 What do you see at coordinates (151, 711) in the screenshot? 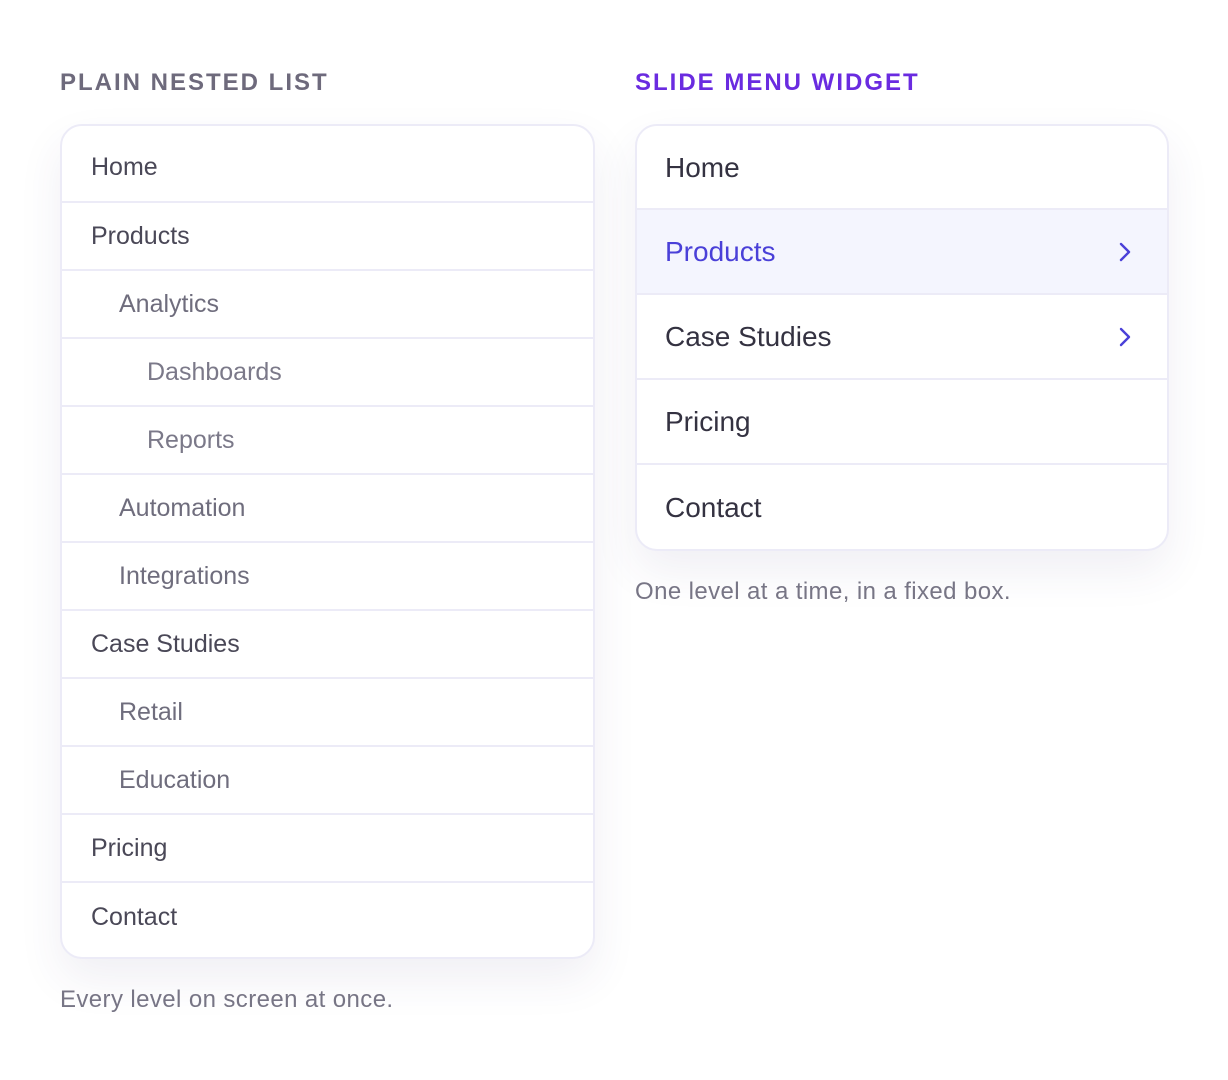
I see `nav-item-label: Retail` at bounding box center [151, 711].